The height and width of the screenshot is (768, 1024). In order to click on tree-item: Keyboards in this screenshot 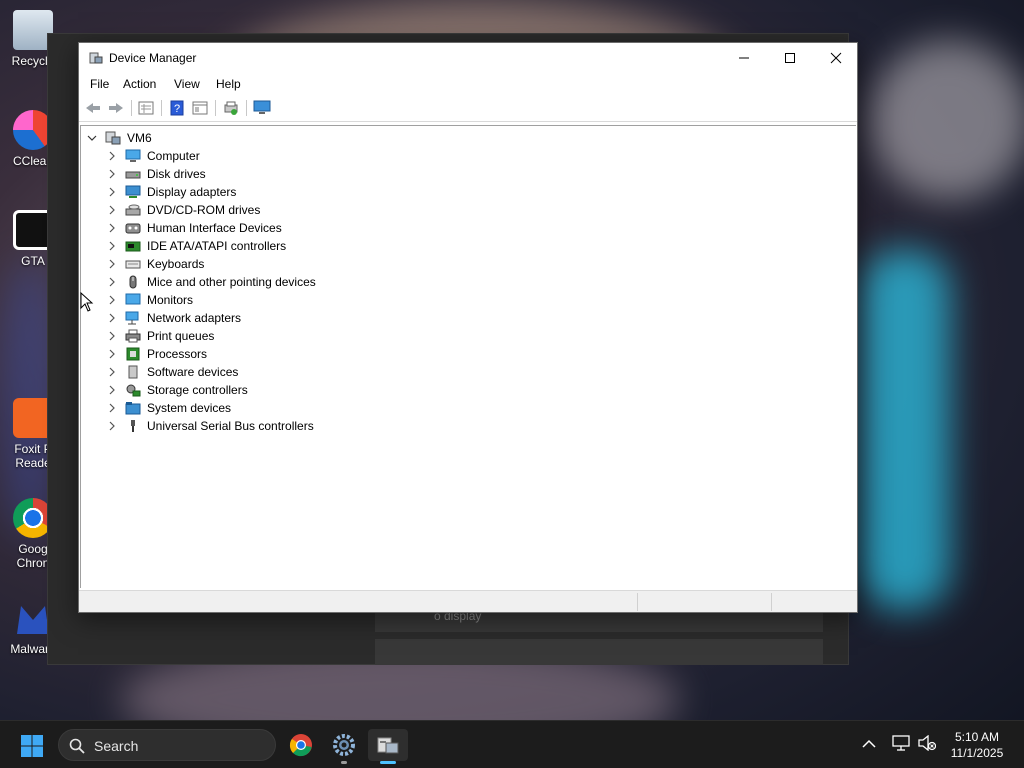, I will do `click(154, 264)`.